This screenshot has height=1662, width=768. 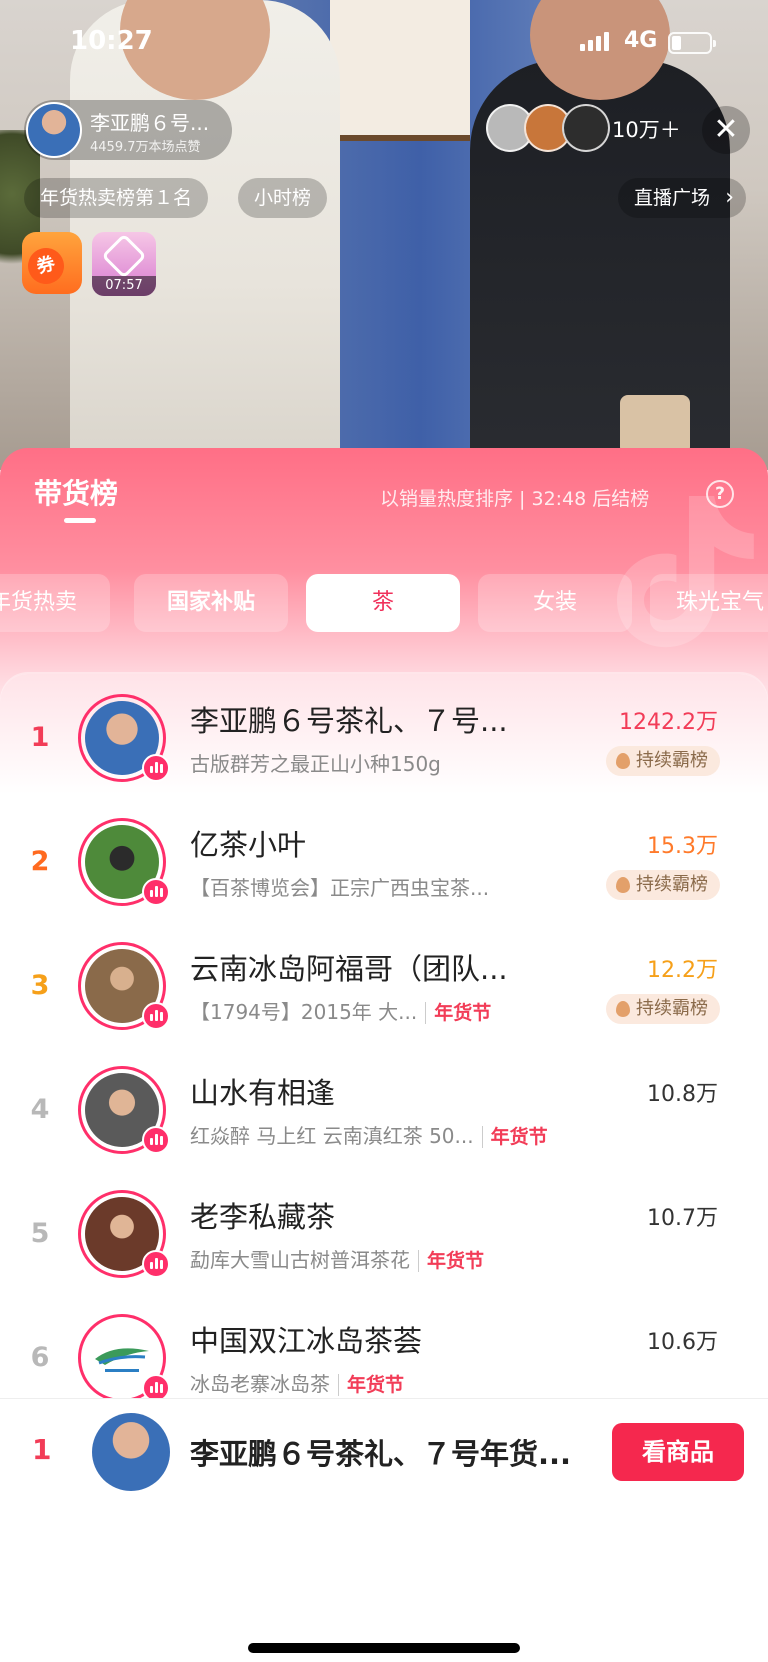 I want to click on coupon-icon: 券, so click(x=52, y=263).